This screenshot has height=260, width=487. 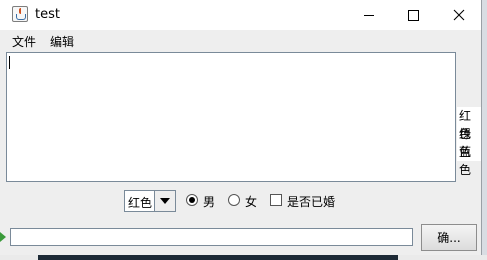 I want to click on text-caret, so click(x=9, y=62).